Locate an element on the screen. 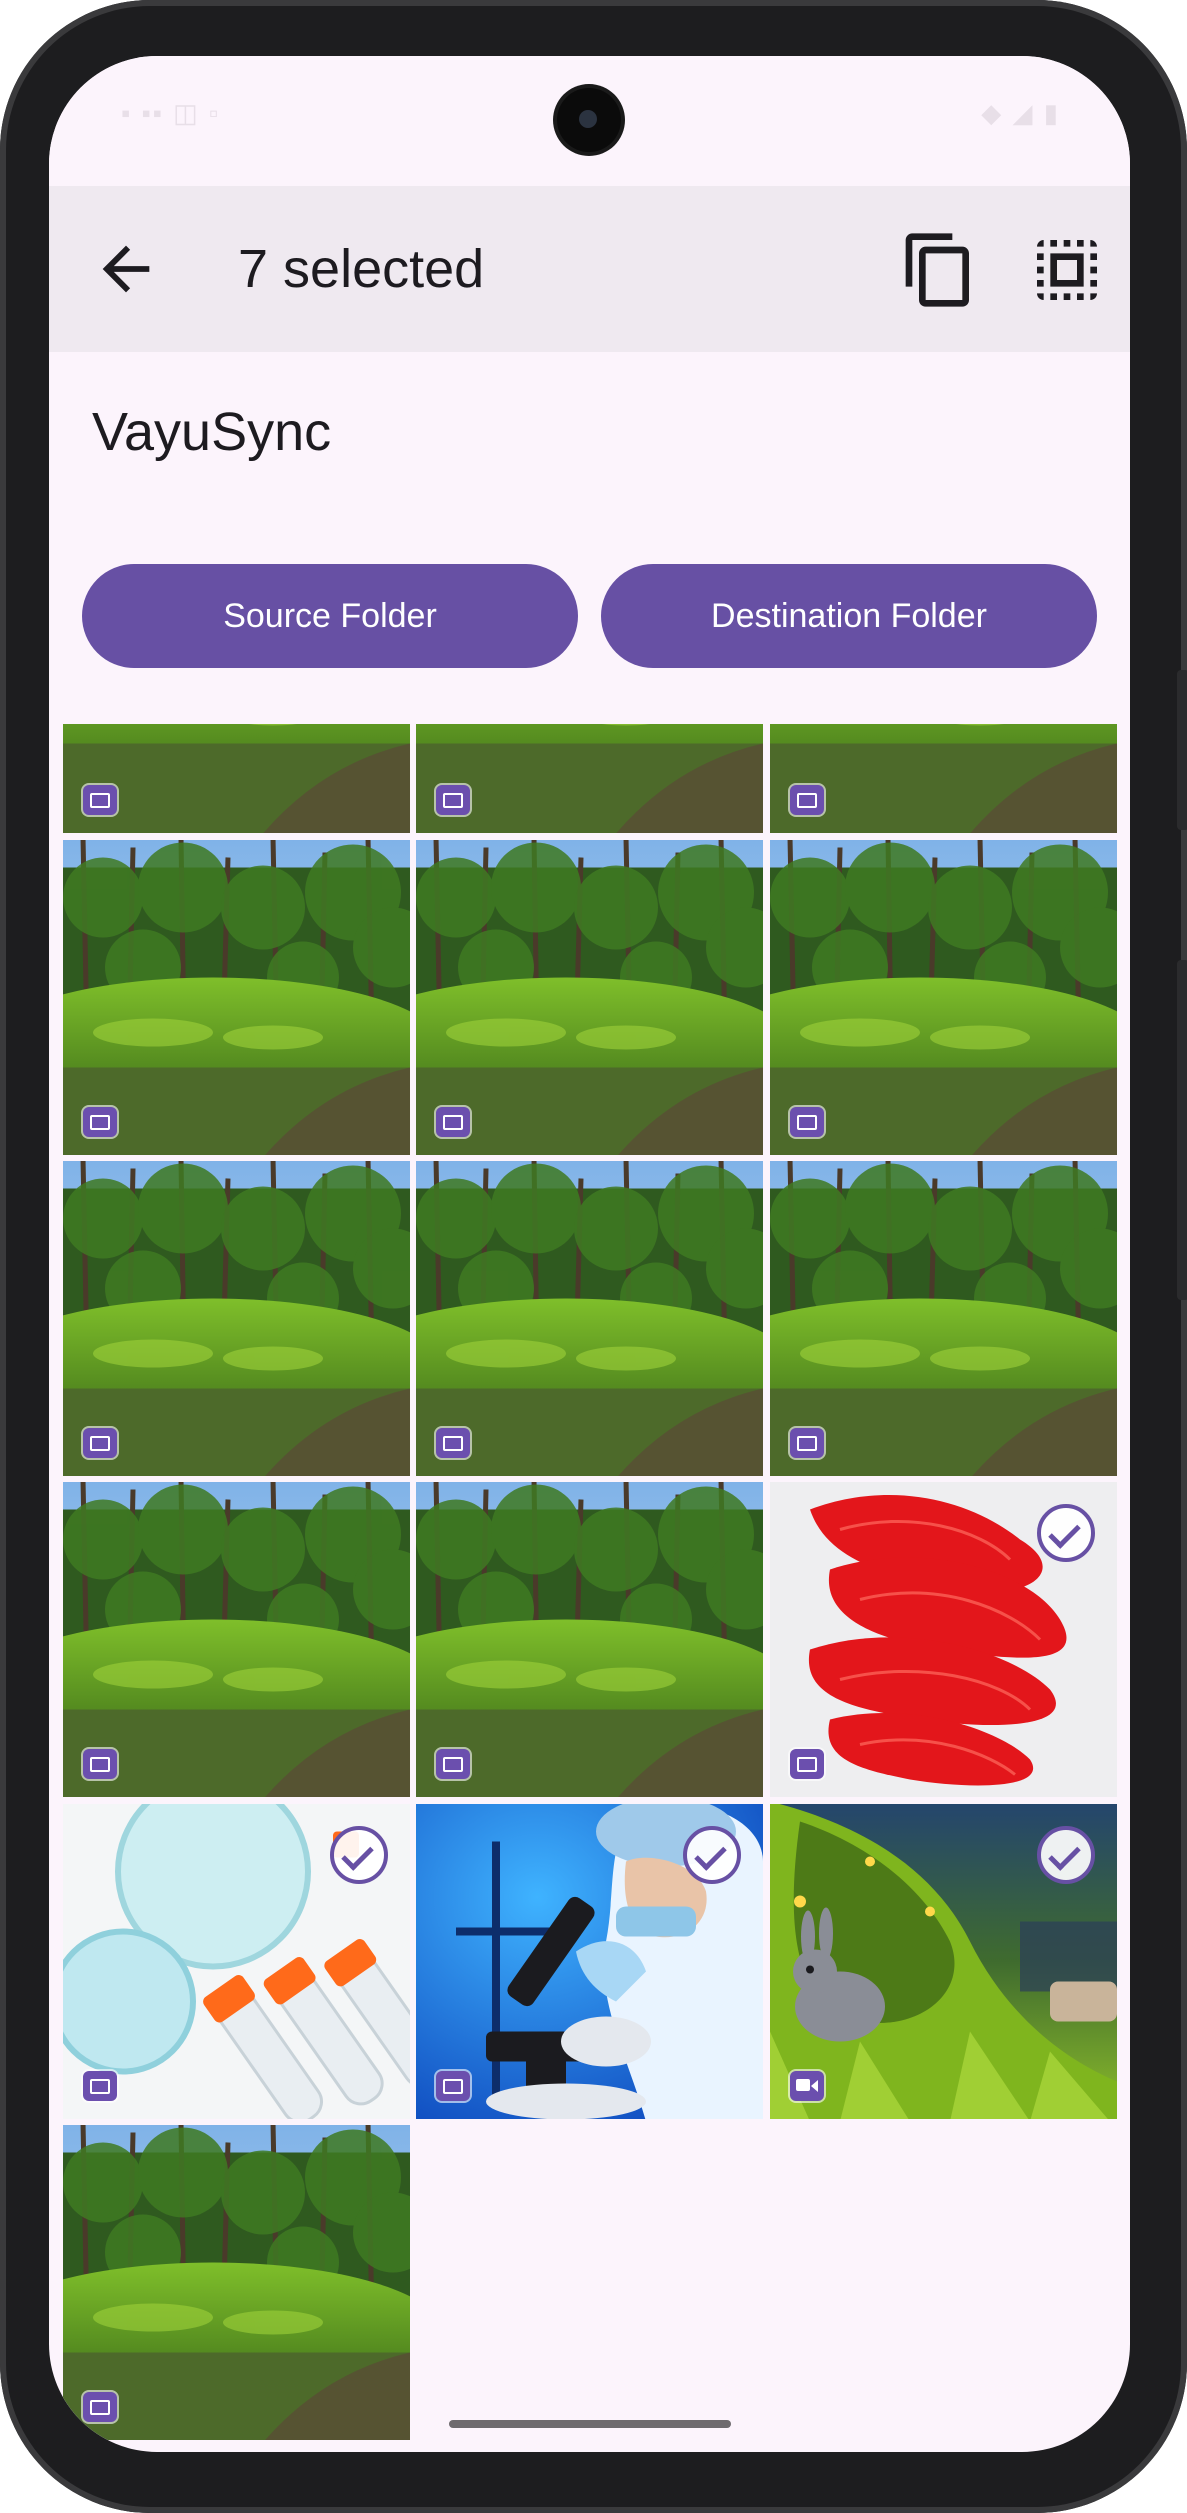 The image size is (1187, 2513). status-left-icons: ▪ ▪▪ ◫ ▫ is located at coordinates (171, 113).